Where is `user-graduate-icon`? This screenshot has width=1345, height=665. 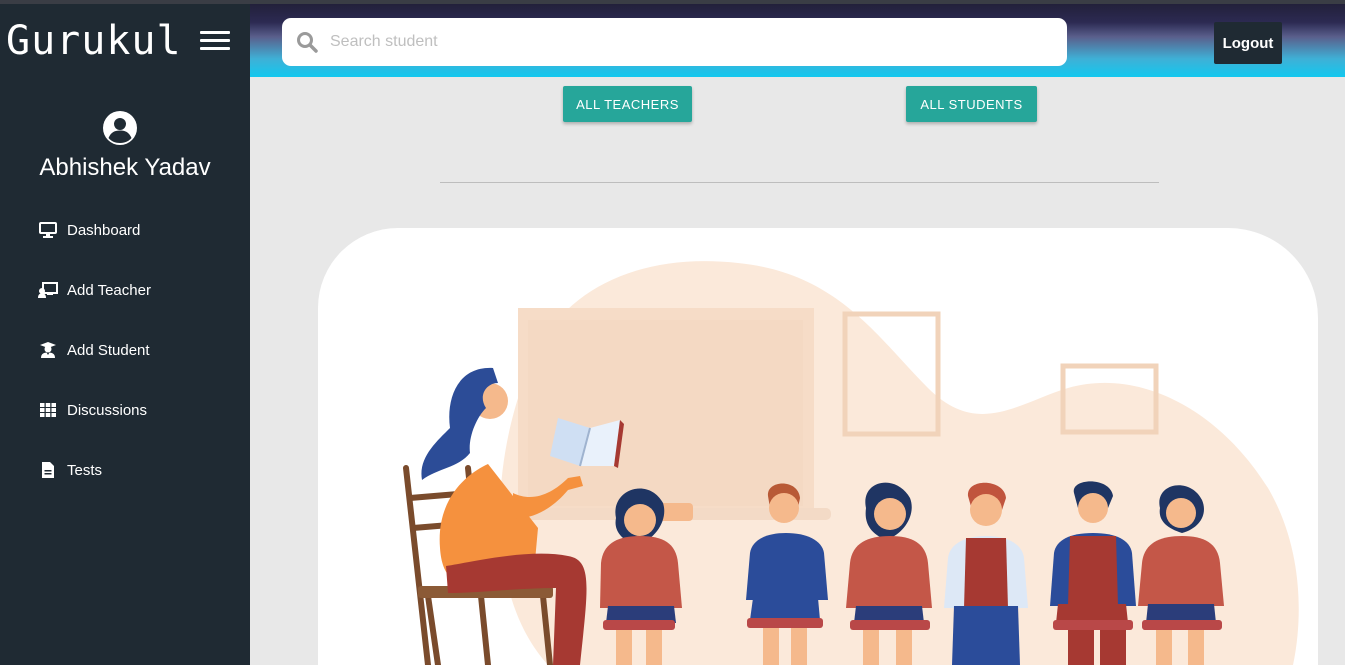 user-graduate-icon is located at coordinates (48, 350).